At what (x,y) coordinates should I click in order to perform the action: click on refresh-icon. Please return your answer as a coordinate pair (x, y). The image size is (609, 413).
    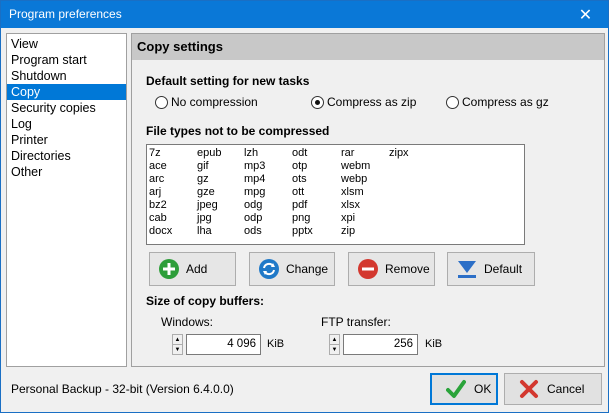
    Looking at the image, I should click on (269, 269).